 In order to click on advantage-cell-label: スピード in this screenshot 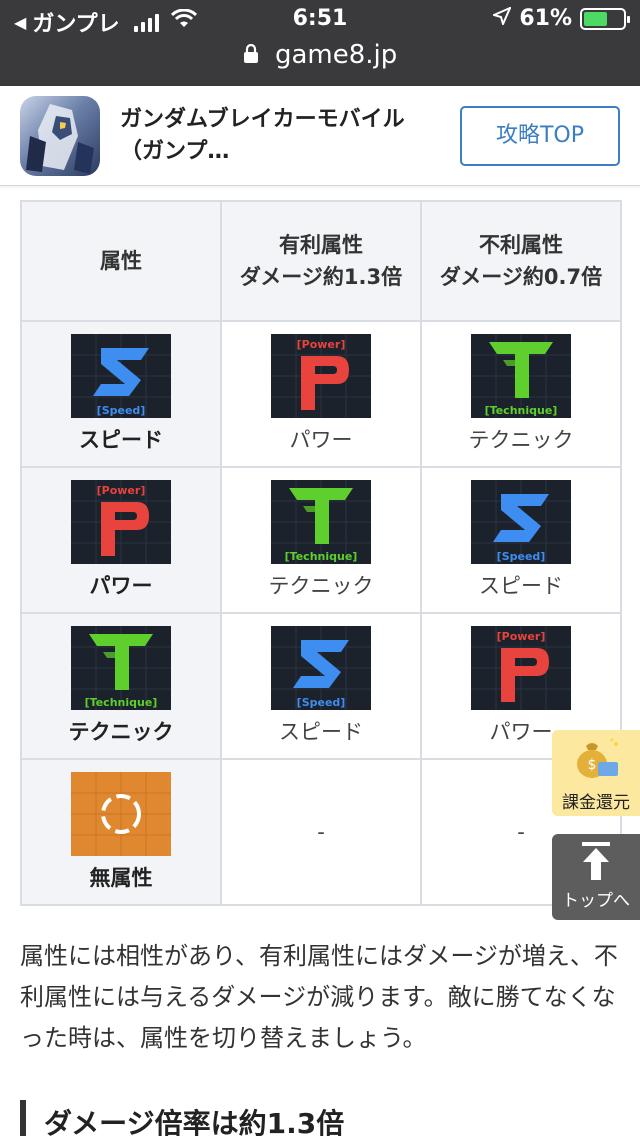, I will do `click(321, 732)`.